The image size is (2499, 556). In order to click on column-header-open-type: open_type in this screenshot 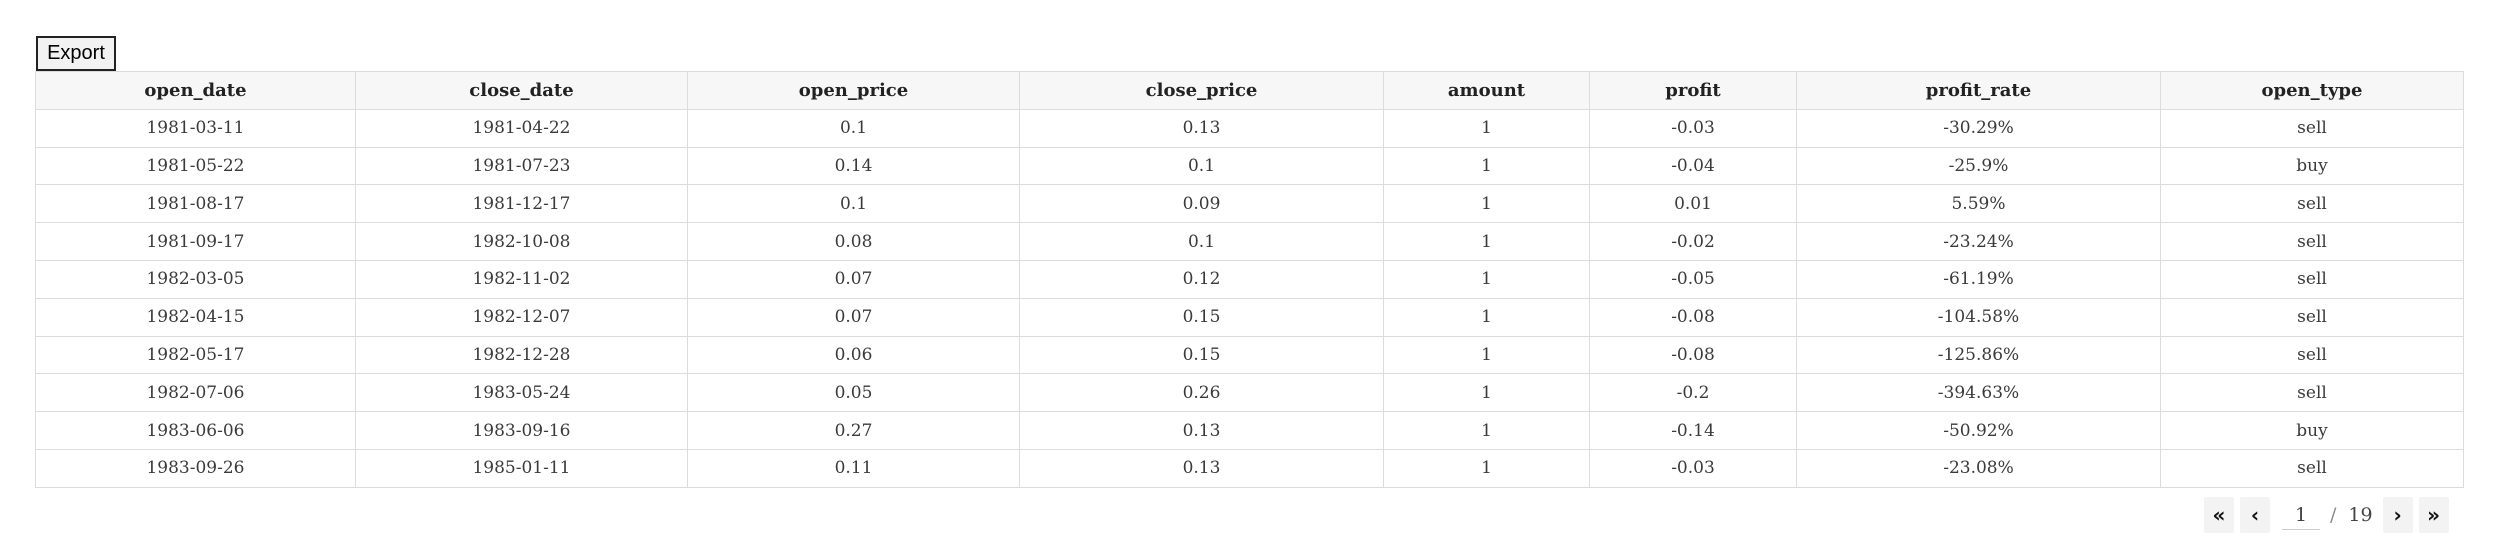, I will do `click(2312, 90)`.